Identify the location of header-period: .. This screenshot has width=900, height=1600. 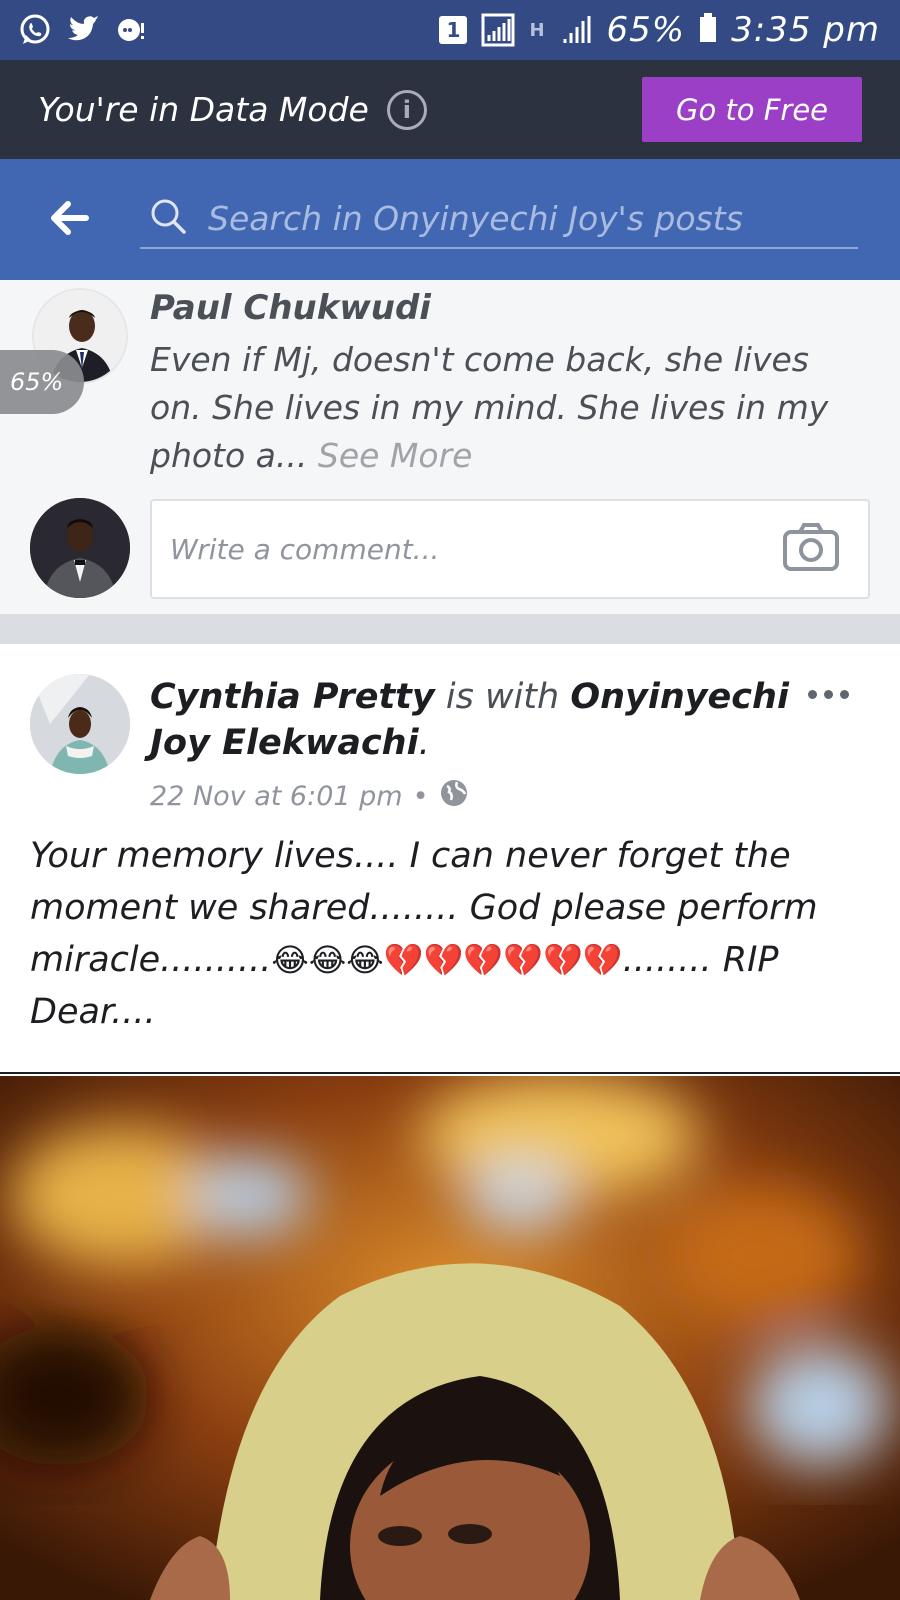
(424, 743).